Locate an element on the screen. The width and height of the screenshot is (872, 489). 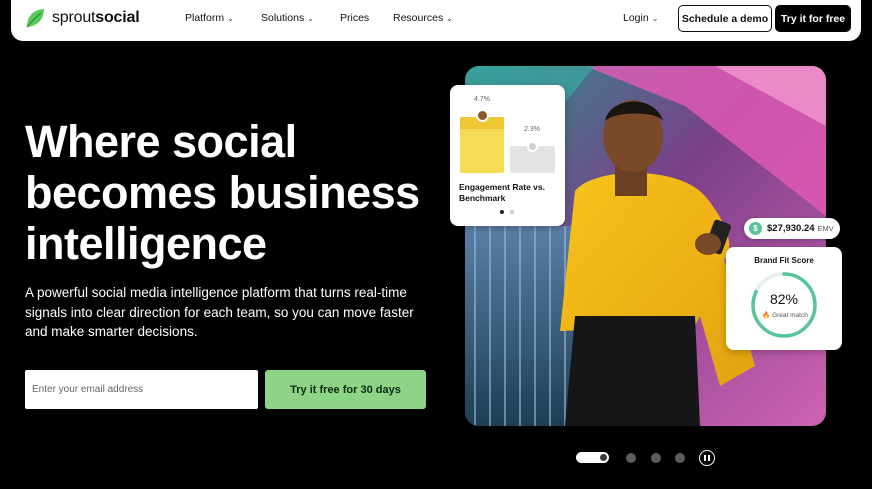
emv-unit: EMV is located at coordinates (825, 228).